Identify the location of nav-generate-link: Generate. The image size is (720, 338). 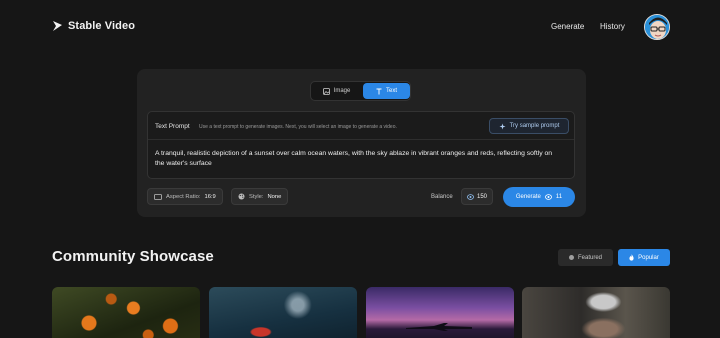
(567, 26).